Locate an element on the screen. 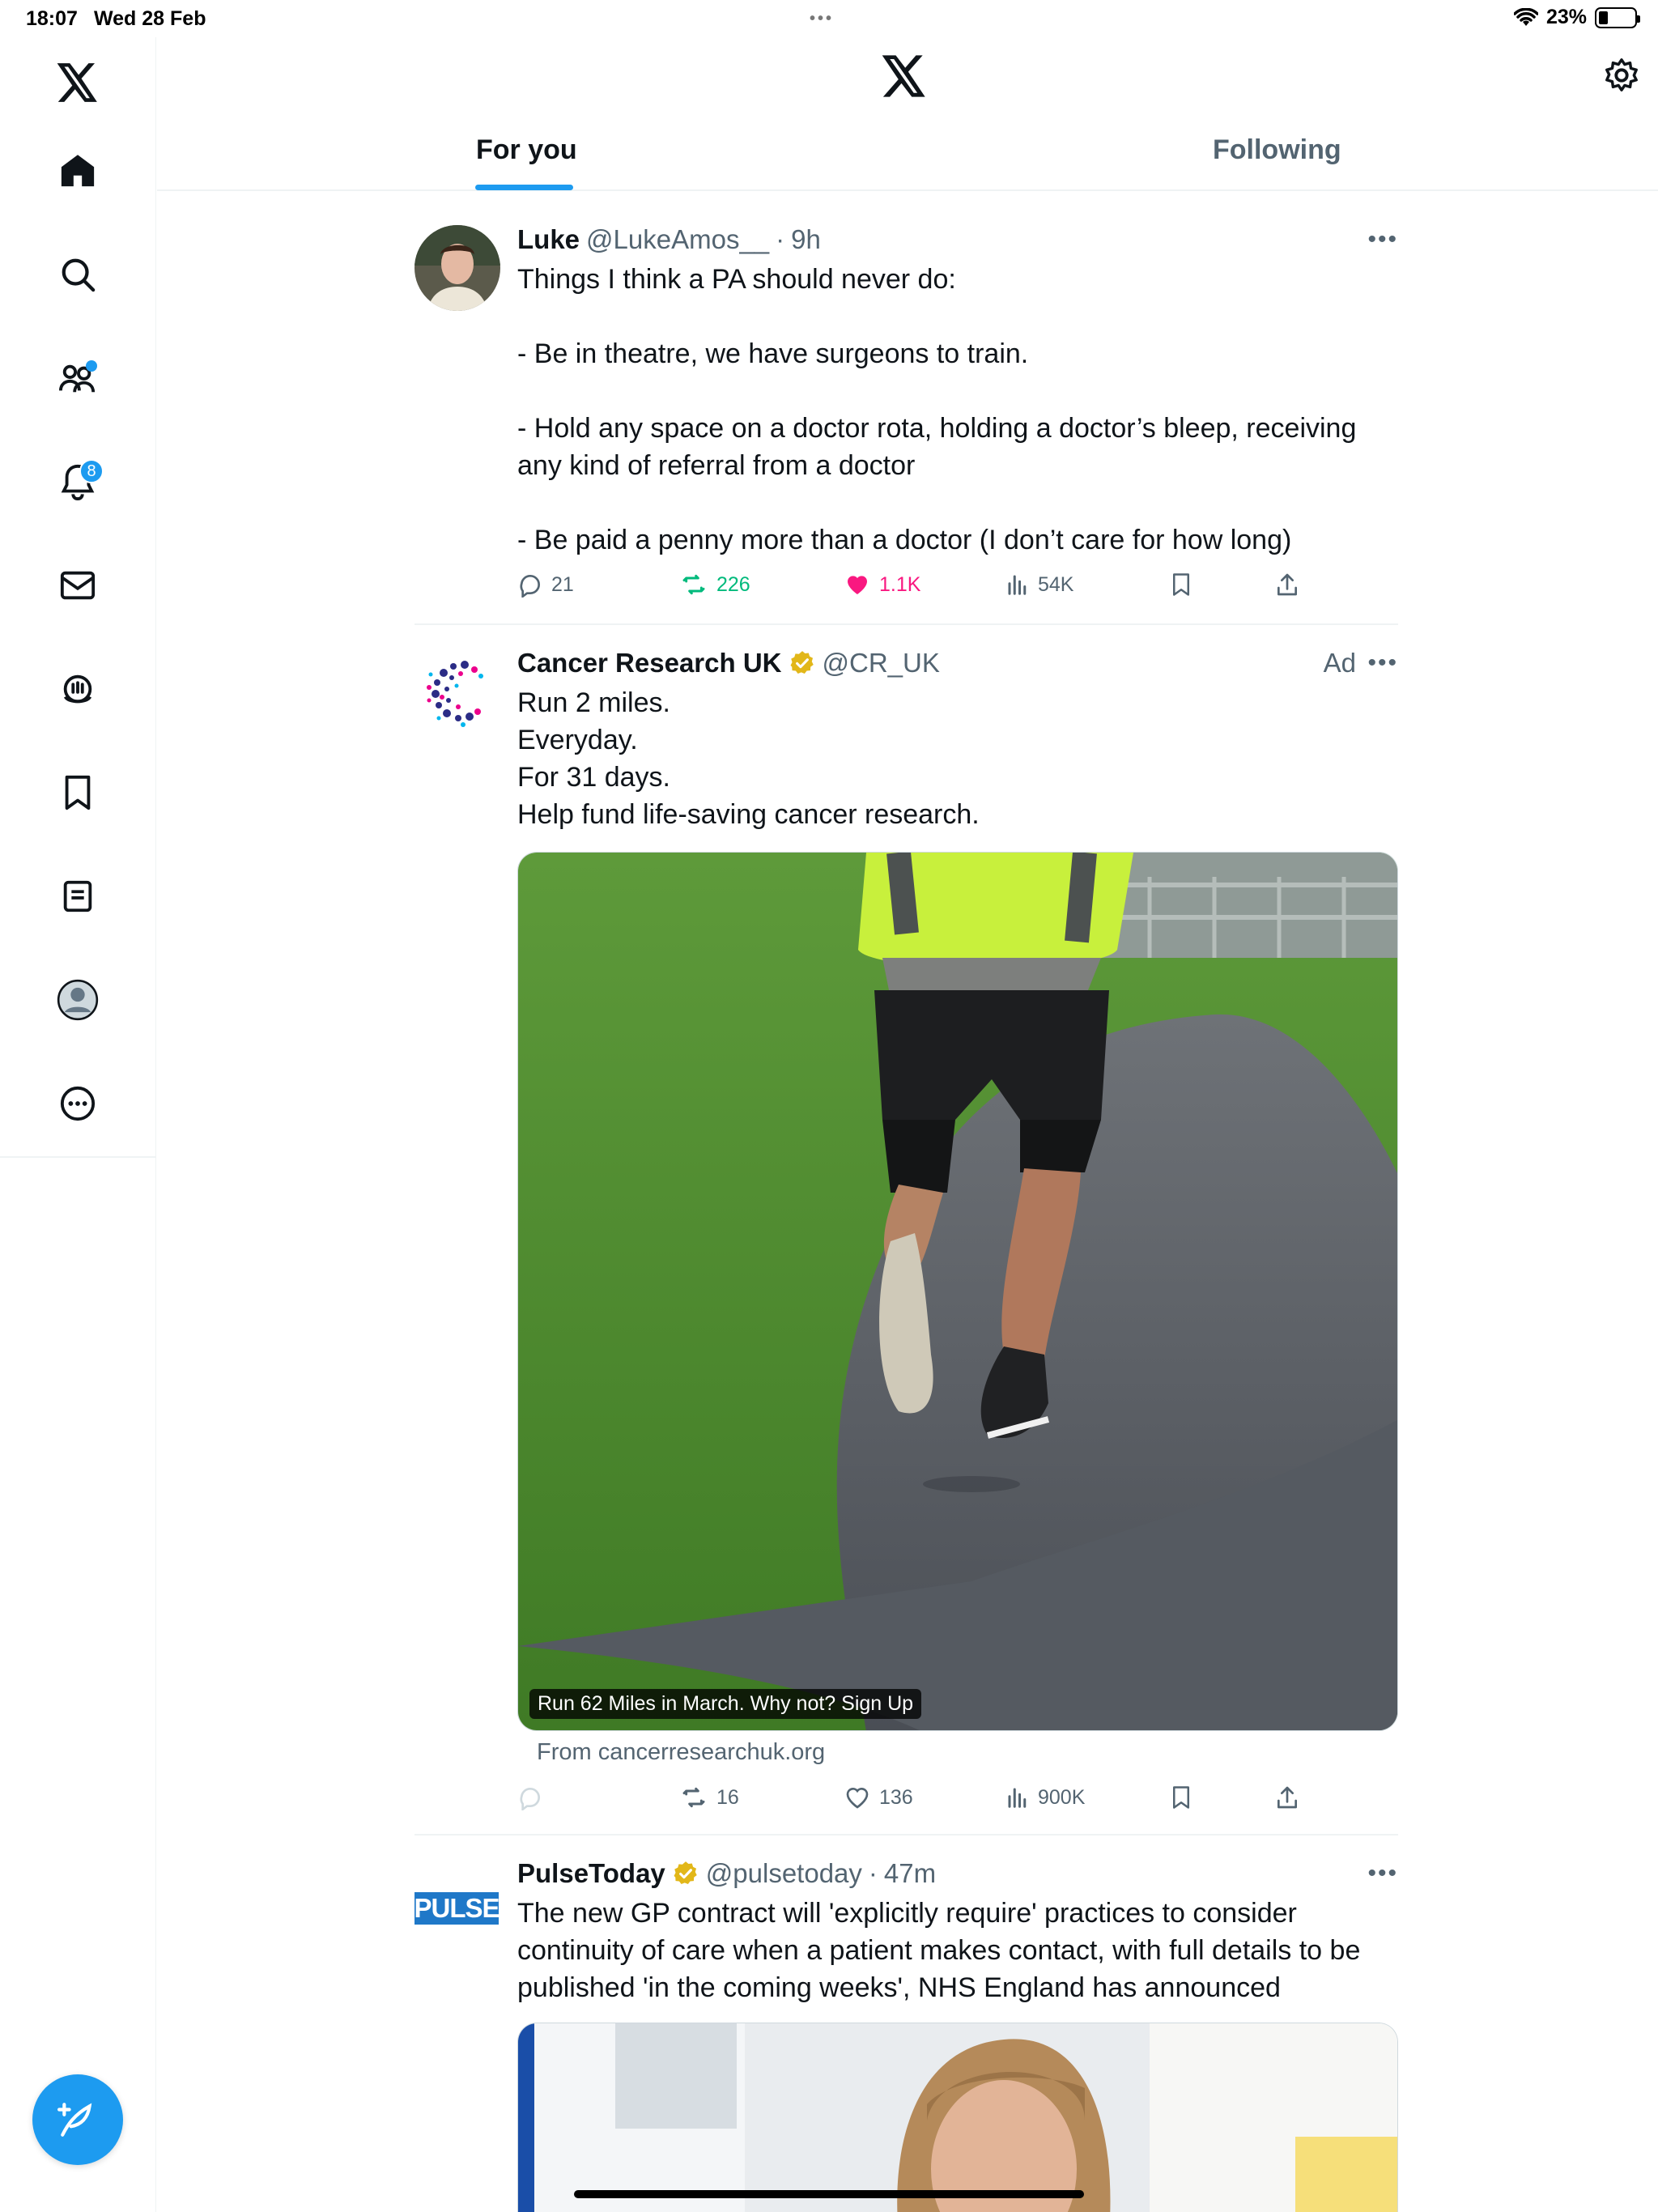  compose-post-button is located at coordinates (77, 2119).